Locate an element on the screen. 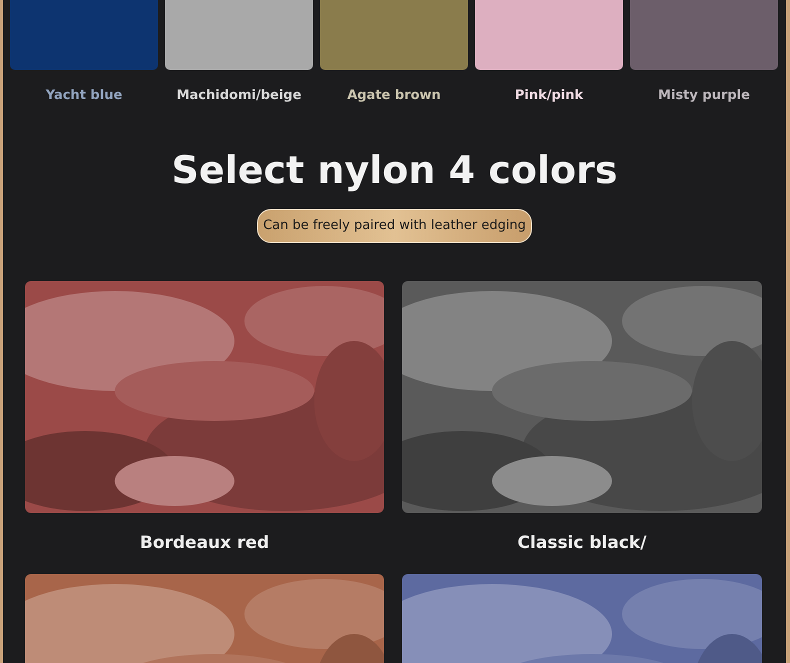  swatch-label: Classic black/ is located at coordinates (582, 543).